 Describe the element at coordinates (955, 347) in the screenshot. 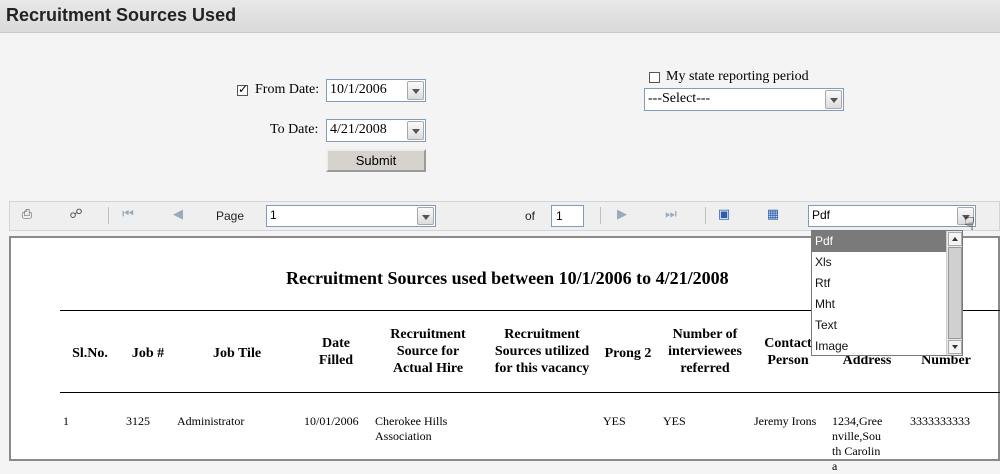

I see `scroll-down-icon` at that location.